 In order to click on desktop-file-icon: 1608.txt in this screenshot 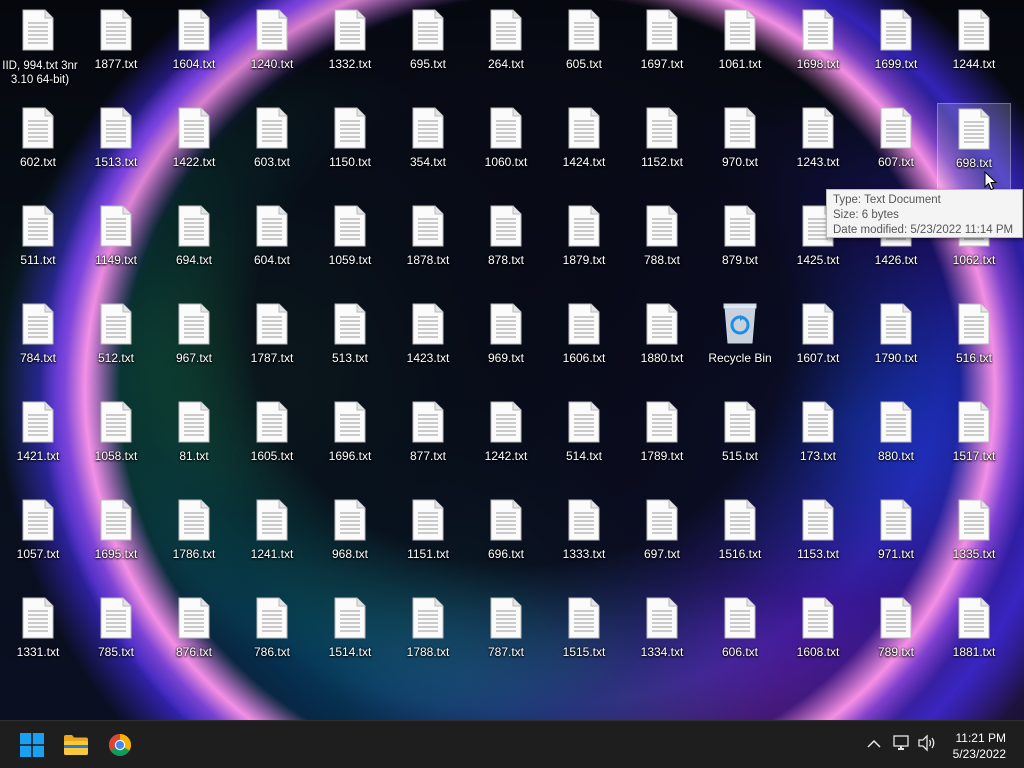, I will do `click(818, 638)`.